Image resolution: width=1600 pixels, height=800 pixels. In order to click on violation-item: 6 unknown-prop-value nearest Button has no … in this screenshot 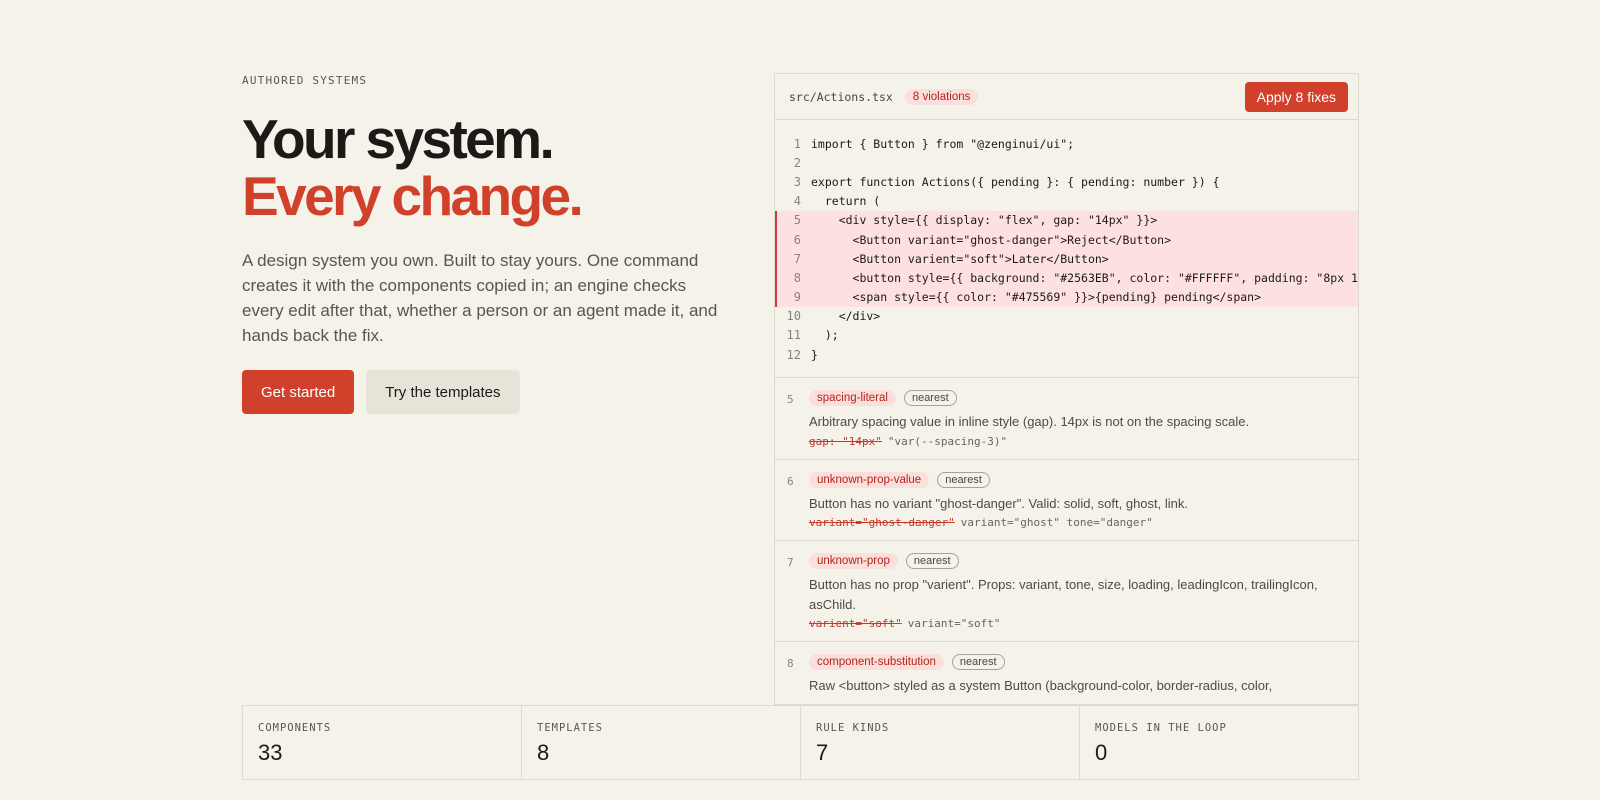, I will do `click(1066, 501)`.